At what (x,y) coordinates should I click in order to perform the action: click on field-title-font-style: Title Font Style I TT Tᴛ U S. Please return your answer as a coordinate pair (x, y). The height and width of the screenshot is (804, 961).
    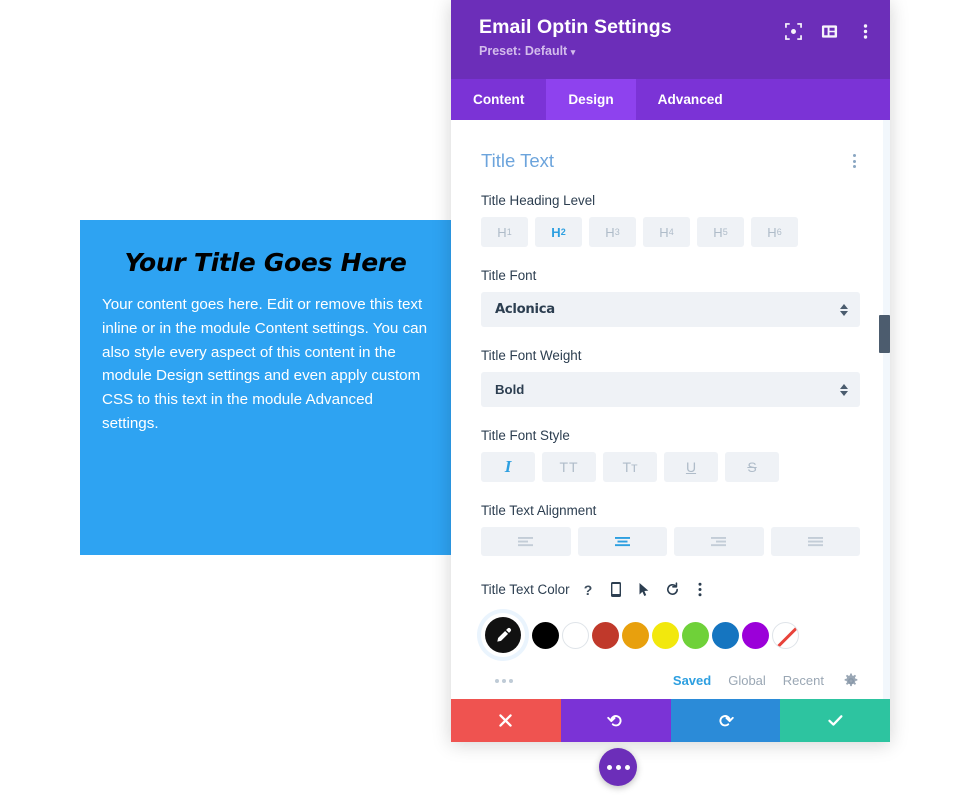
    Looking at the image, I should click on (670, 455).